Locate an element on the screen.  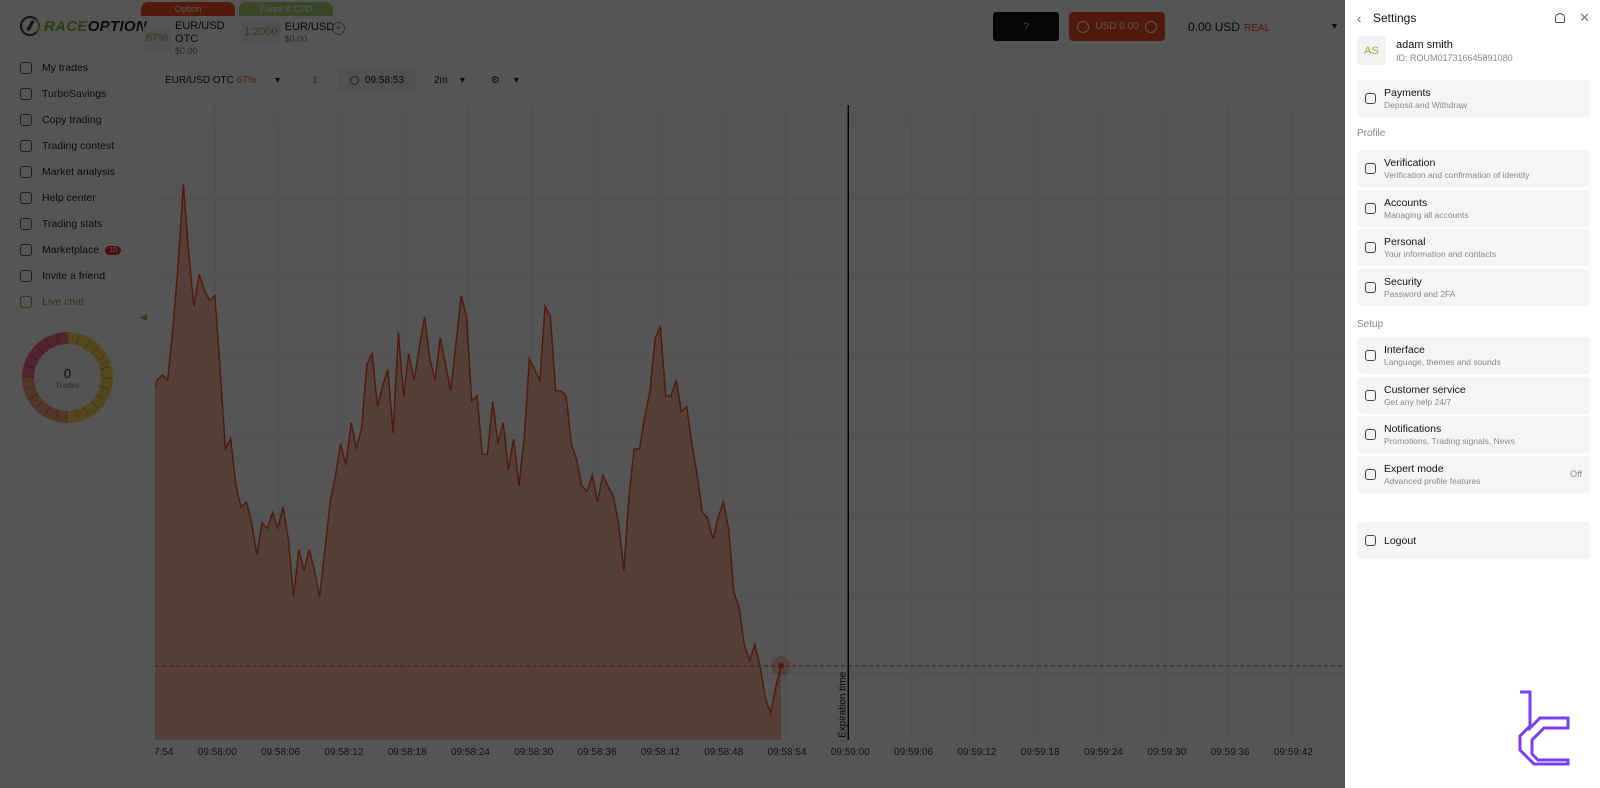
x-tick-label: 09:58:36 is located at coordinates (597, 751).